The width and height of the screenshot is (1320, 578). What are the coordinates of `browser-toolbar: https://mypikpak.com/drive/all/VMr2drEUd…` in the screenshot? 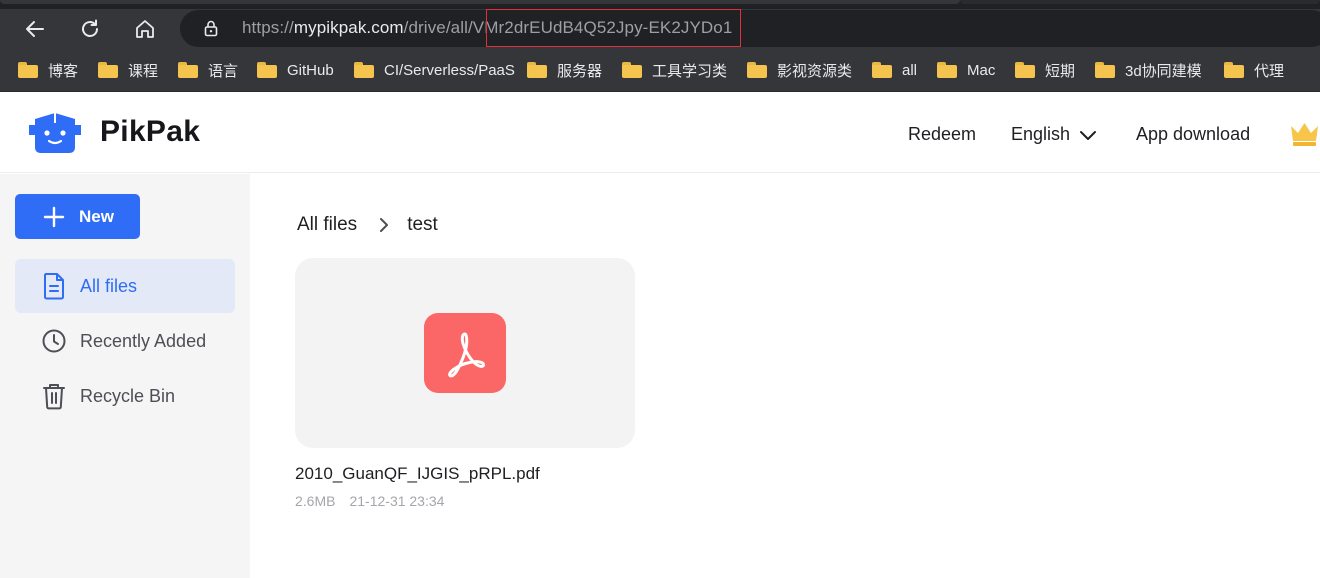 It's located at (660, 29).